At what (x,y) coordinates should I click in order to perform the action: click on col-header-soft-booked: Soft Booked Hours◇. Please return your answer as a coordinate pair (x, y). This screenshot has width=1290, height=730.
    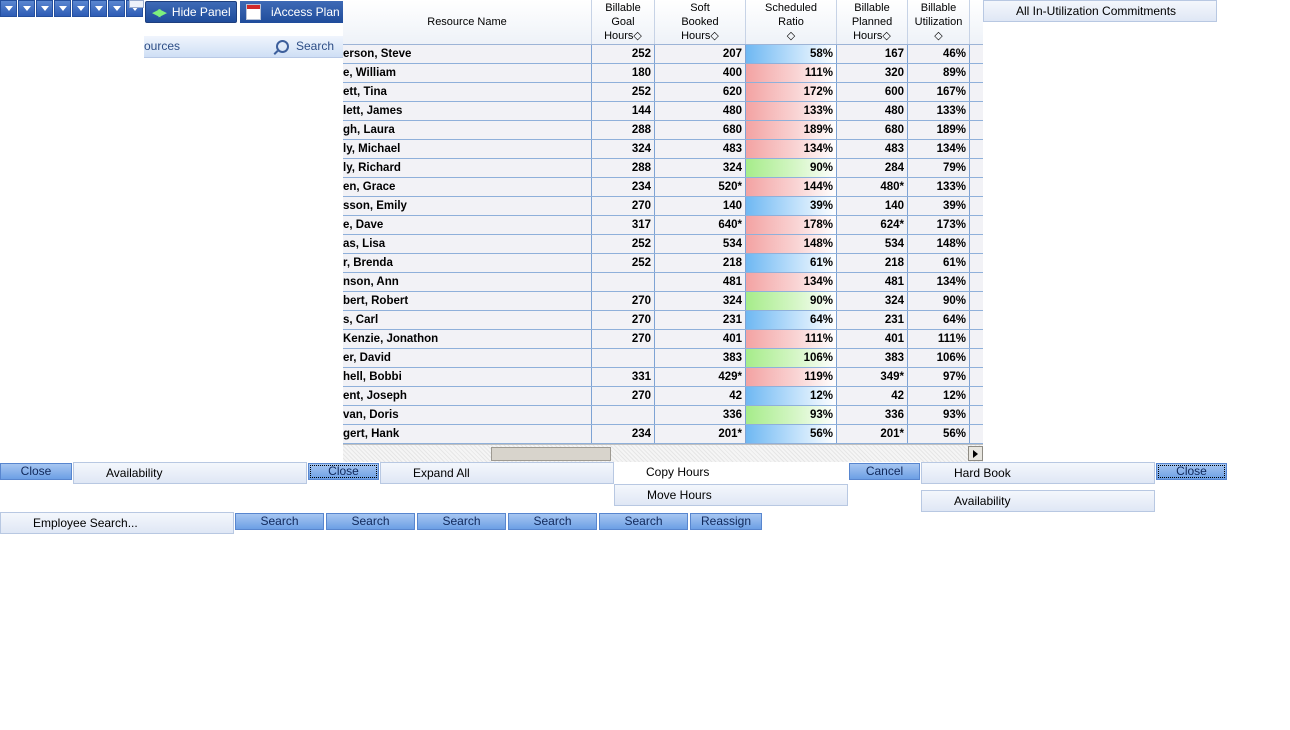
    Looking at the image, I should click on (700, 22).